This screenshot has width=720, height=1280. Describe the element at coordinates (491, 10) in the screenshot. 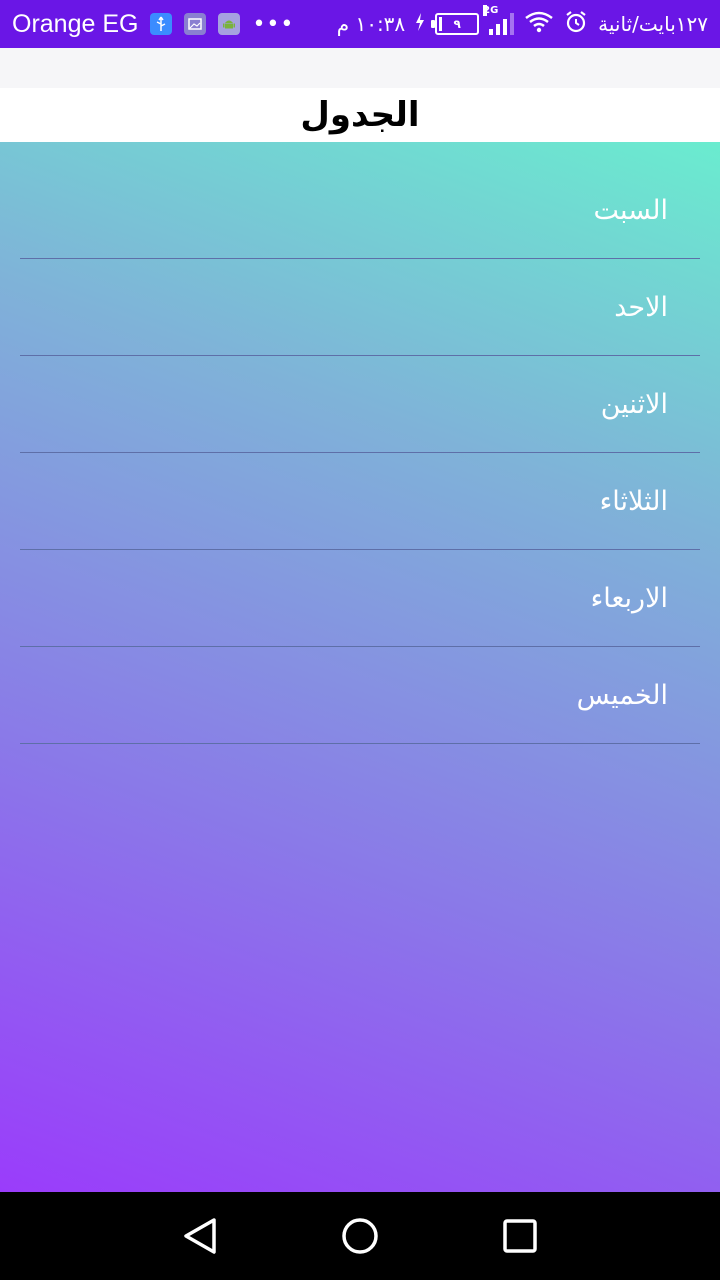

I see `network-type: 2G` at that location.